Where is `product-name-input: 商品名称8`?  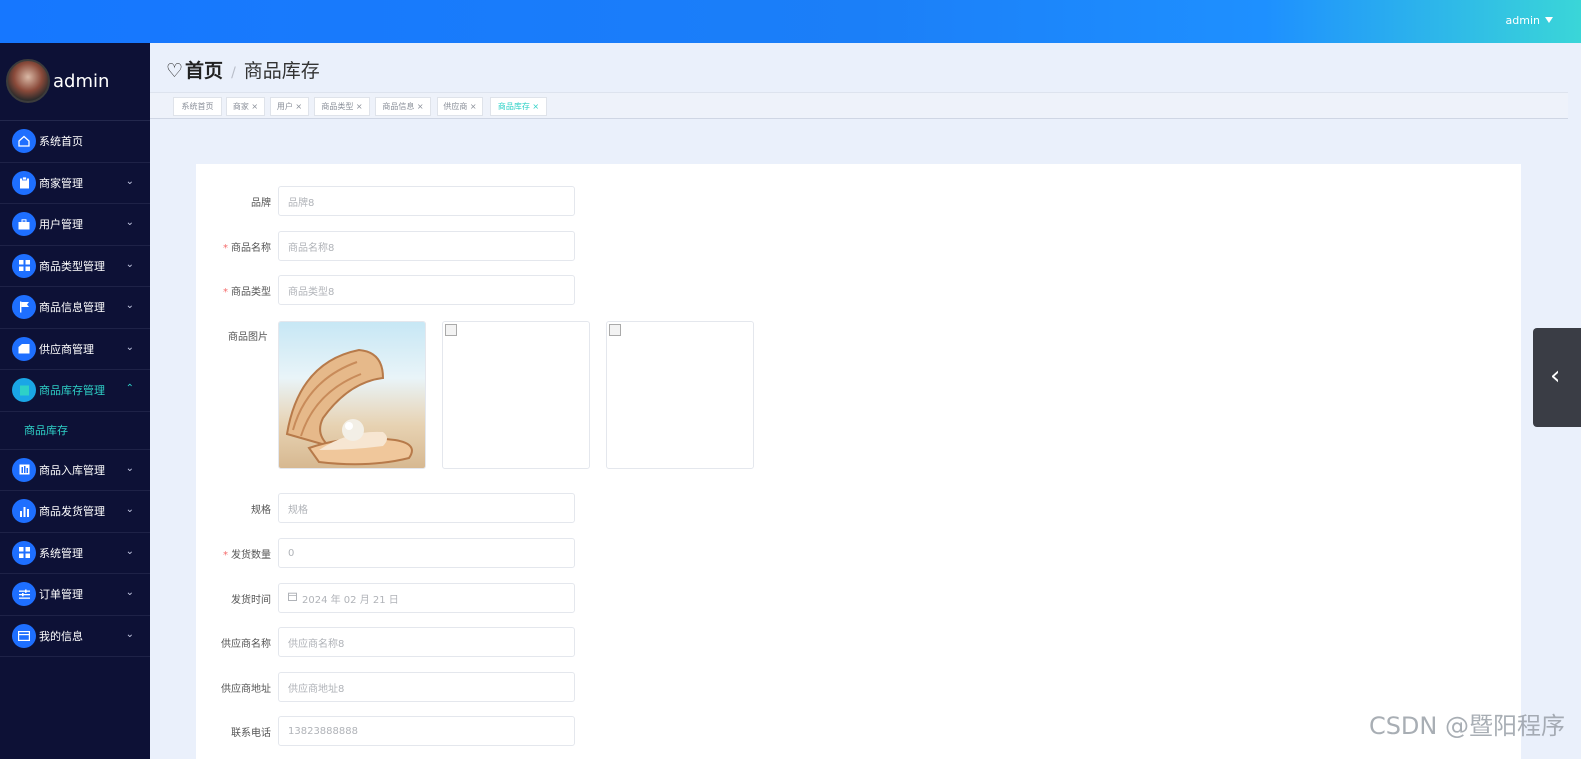
product-name-input: 商品名称8 is located at coordinates (426, 246).